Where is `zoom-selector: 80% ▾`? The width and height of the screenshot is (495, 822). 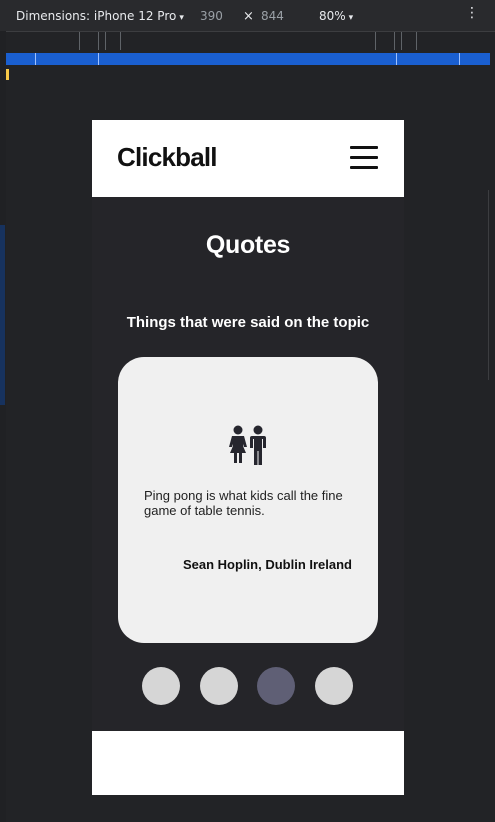
zoom-selector: 80% ▾ is located at coordinates (336, 16).